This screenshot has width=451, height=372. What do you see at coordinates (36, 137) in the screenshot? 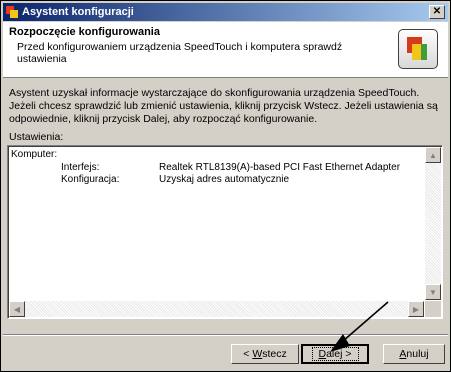
I see `settings-label: Ustawienia:` at bounding box center [36, 137].